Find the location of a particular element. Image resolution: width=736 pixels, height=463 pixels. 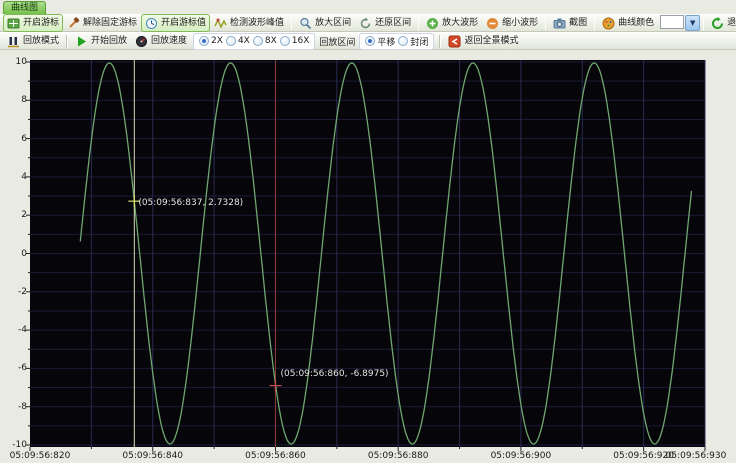

x-tick-label: 05:09:56:900 is located at coordinates (521, 456).